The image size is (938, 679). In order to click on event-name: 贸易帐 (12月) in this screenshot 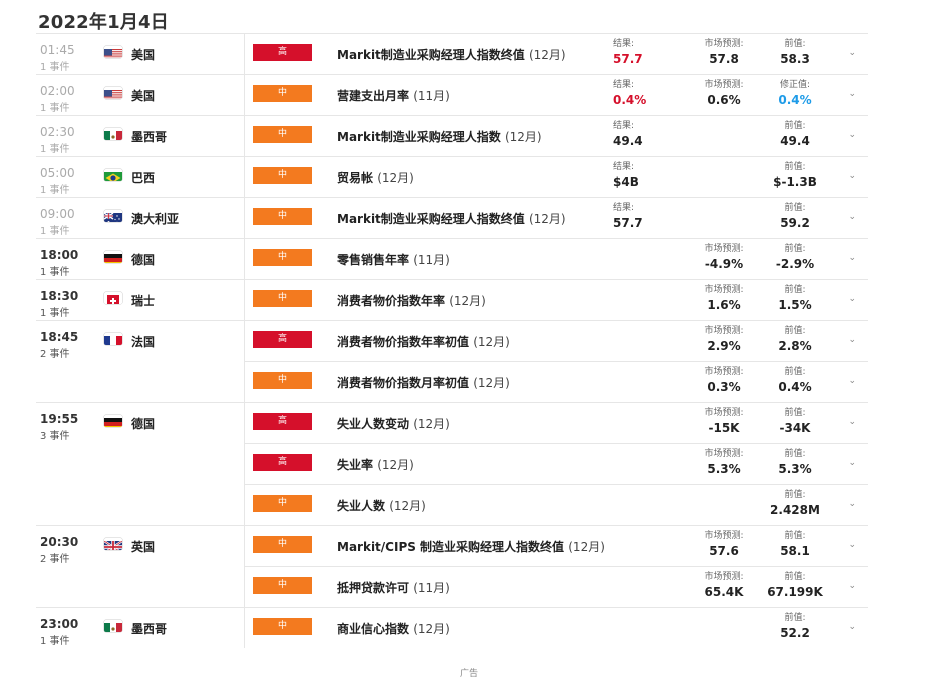, I will do `click(375, 177)`.